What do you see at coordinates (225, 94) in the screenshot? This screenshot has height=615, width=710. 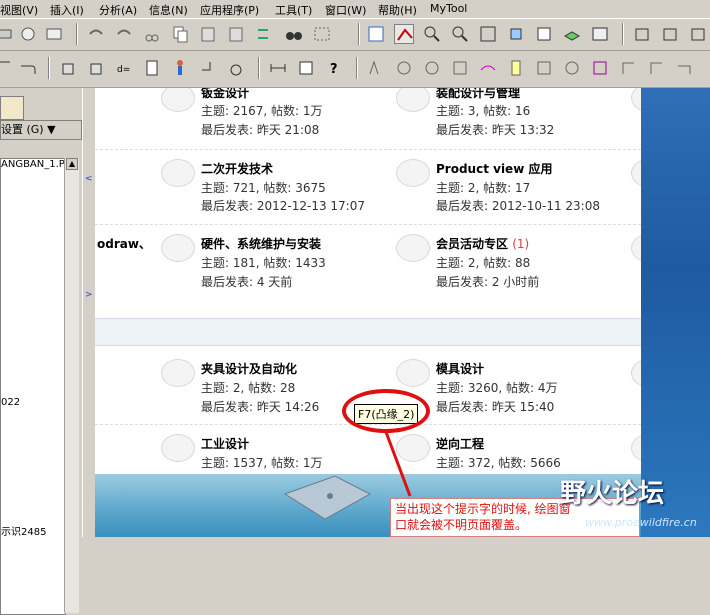 I see `forum-title: 钣金设计` at bounding box center [225, 94].